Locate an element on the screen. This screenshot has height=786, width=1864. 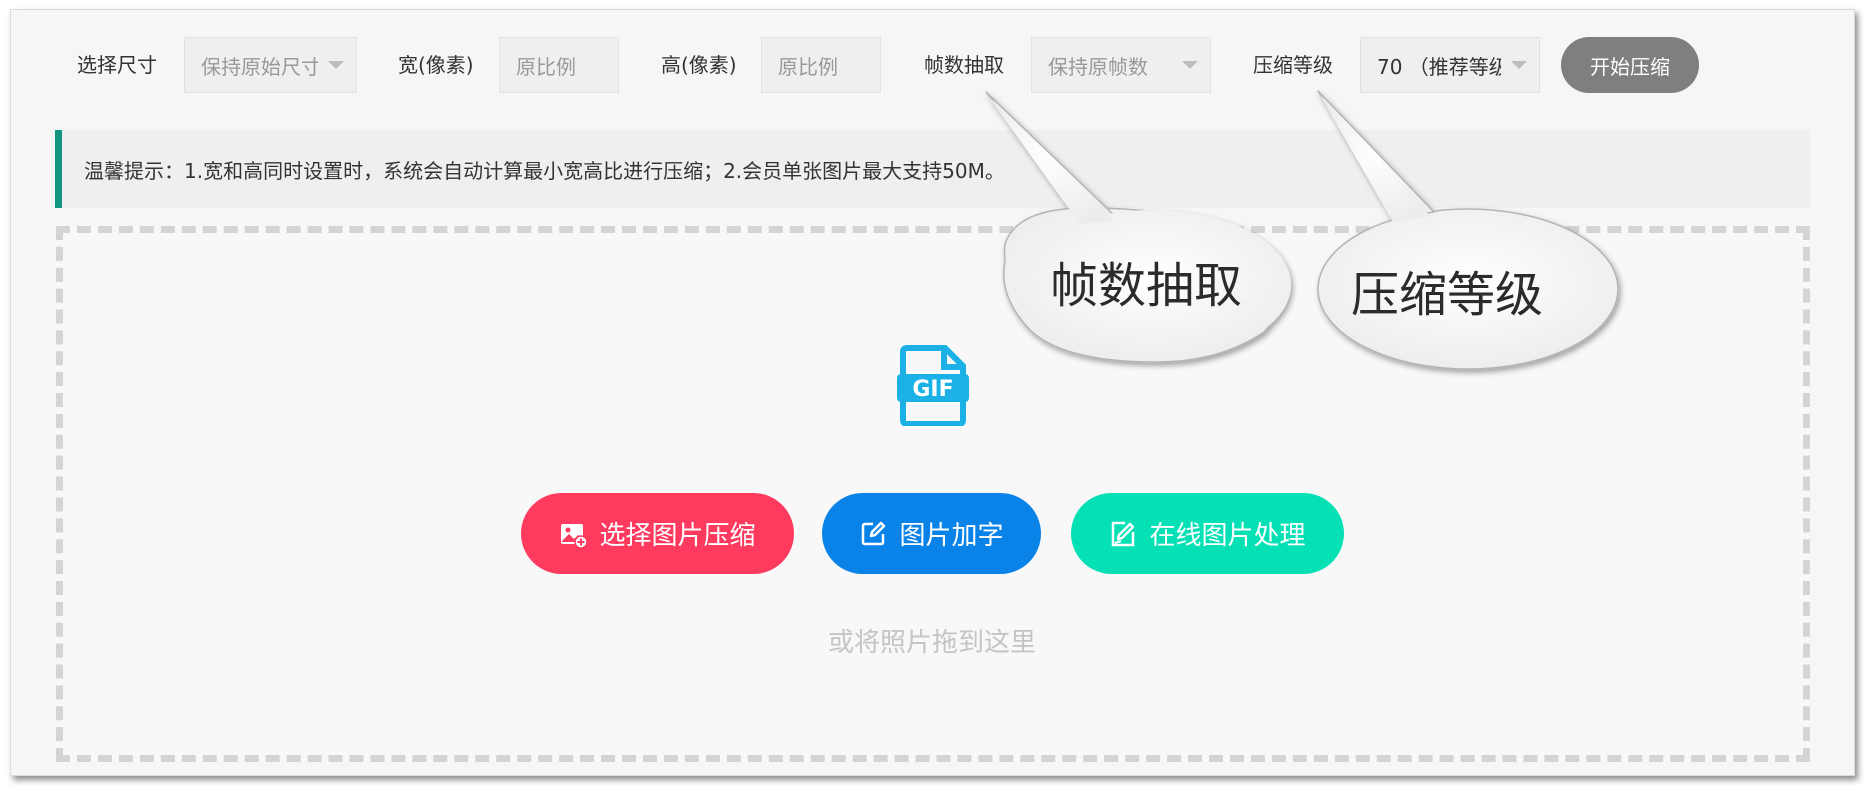
image-add-icon is located at coordinates (574, 535).